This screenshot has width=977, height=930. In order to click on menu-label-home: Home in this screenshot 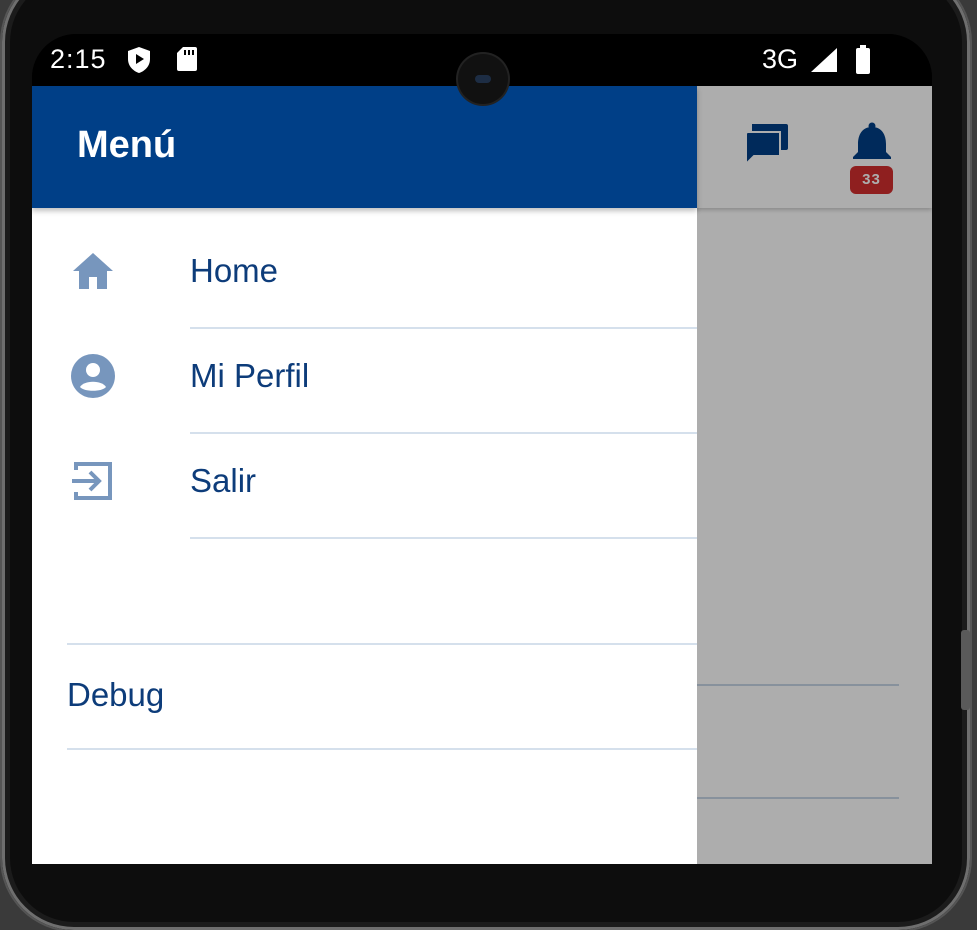, I will do `click(234, 270)`.